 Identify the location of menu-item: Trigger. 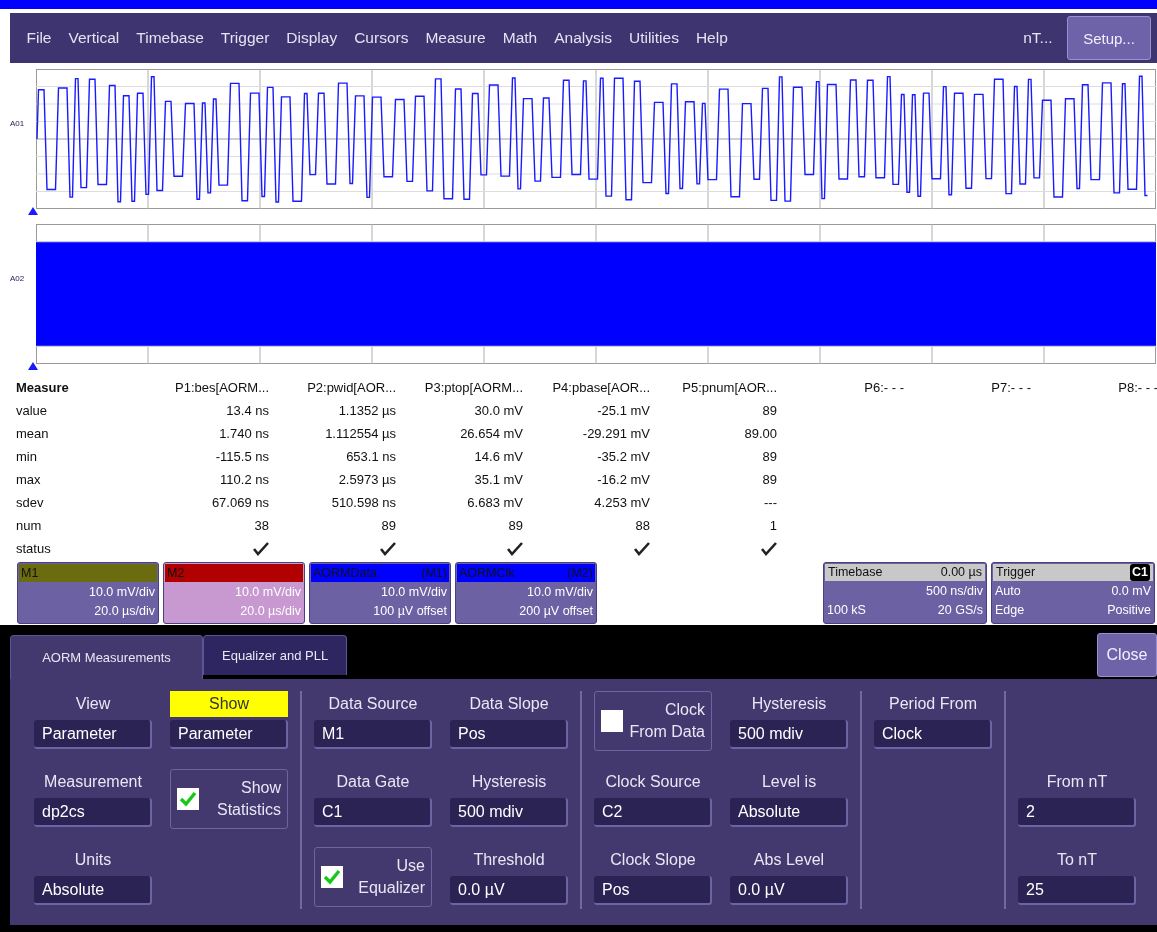
(245, 38).